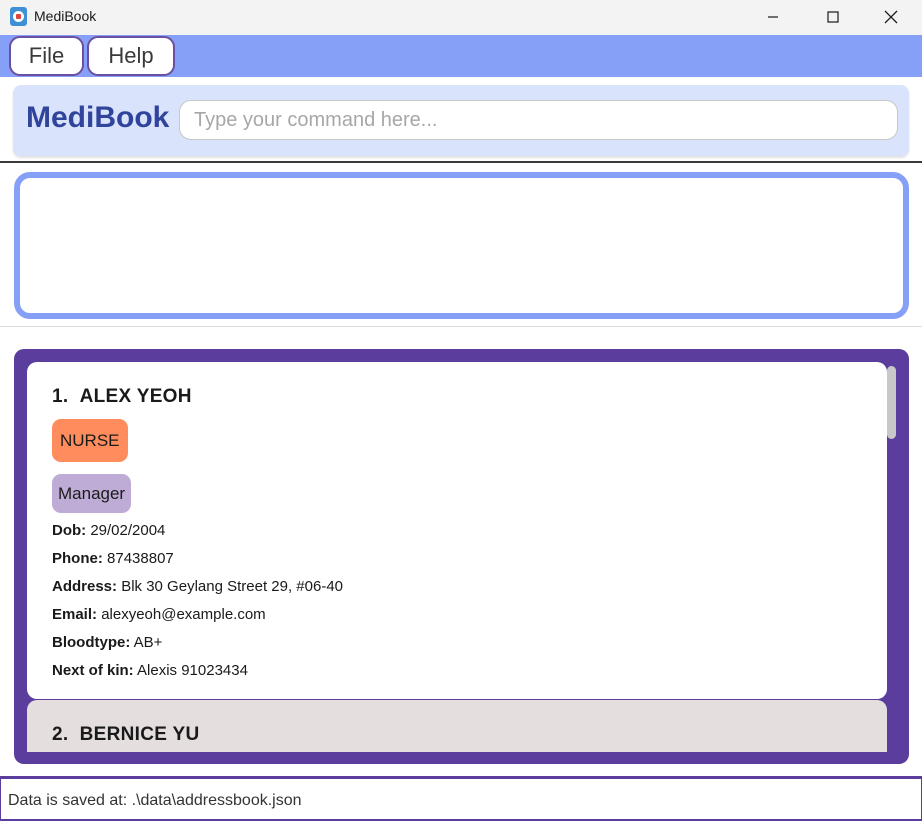 This screenshot has width=922, height=821. What do you see at coordinates (18, 16) in the screenshot?
I see `medibook-app-icon` at bounding box center [18, 16].